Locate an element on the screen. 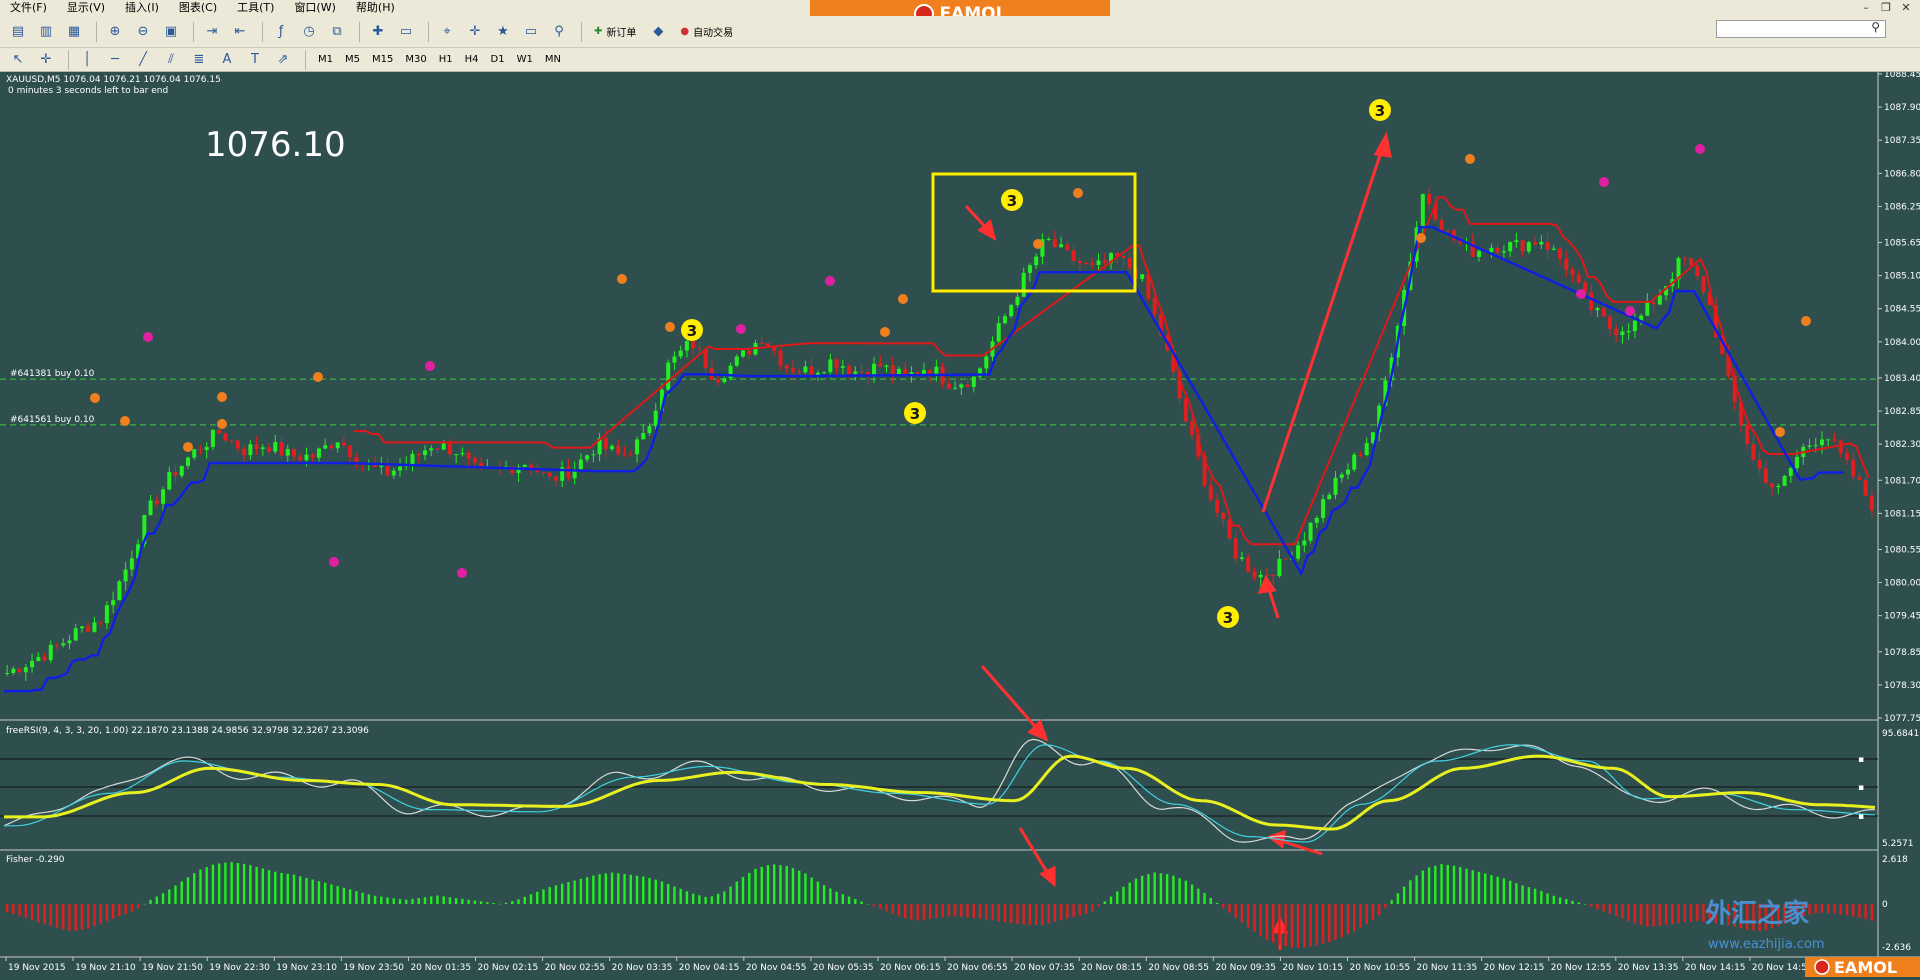 The height and width of the screenshot is (980, 1920). trendline-icon: ╱ is located at coordinates (143, 60).